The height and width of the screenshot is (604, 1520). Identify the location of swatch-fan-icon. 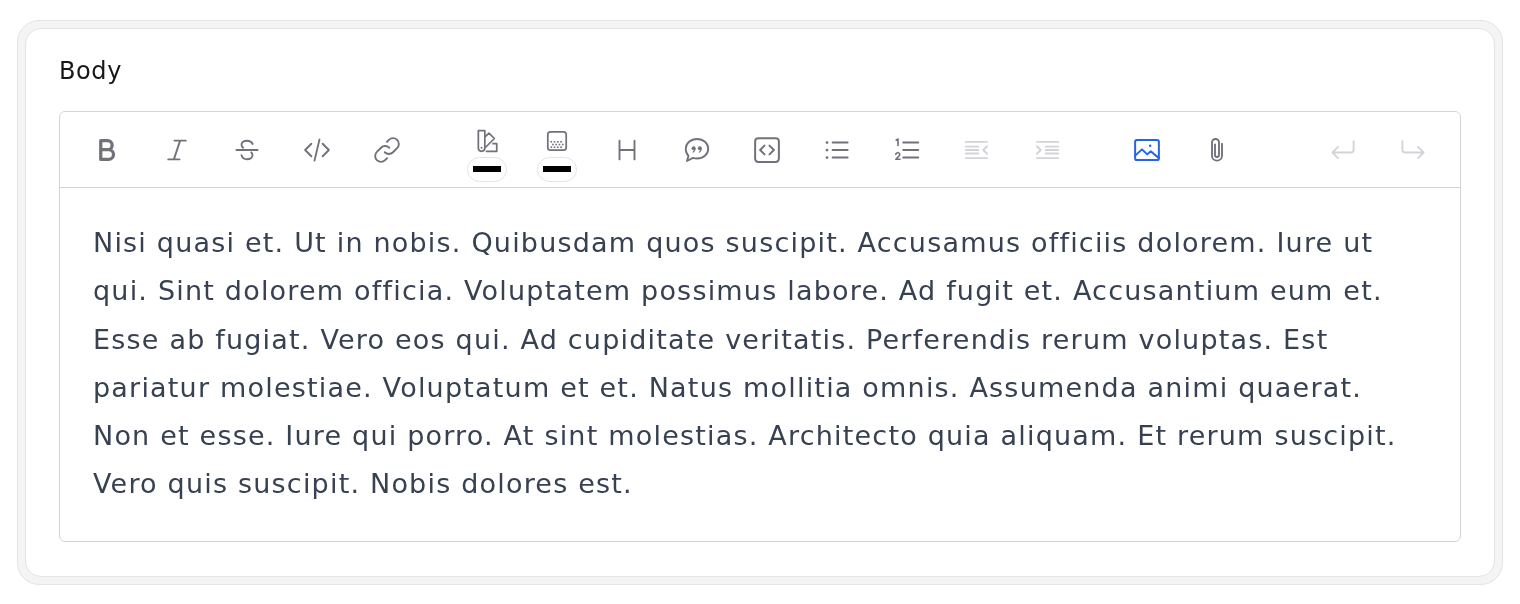
(487, 140).